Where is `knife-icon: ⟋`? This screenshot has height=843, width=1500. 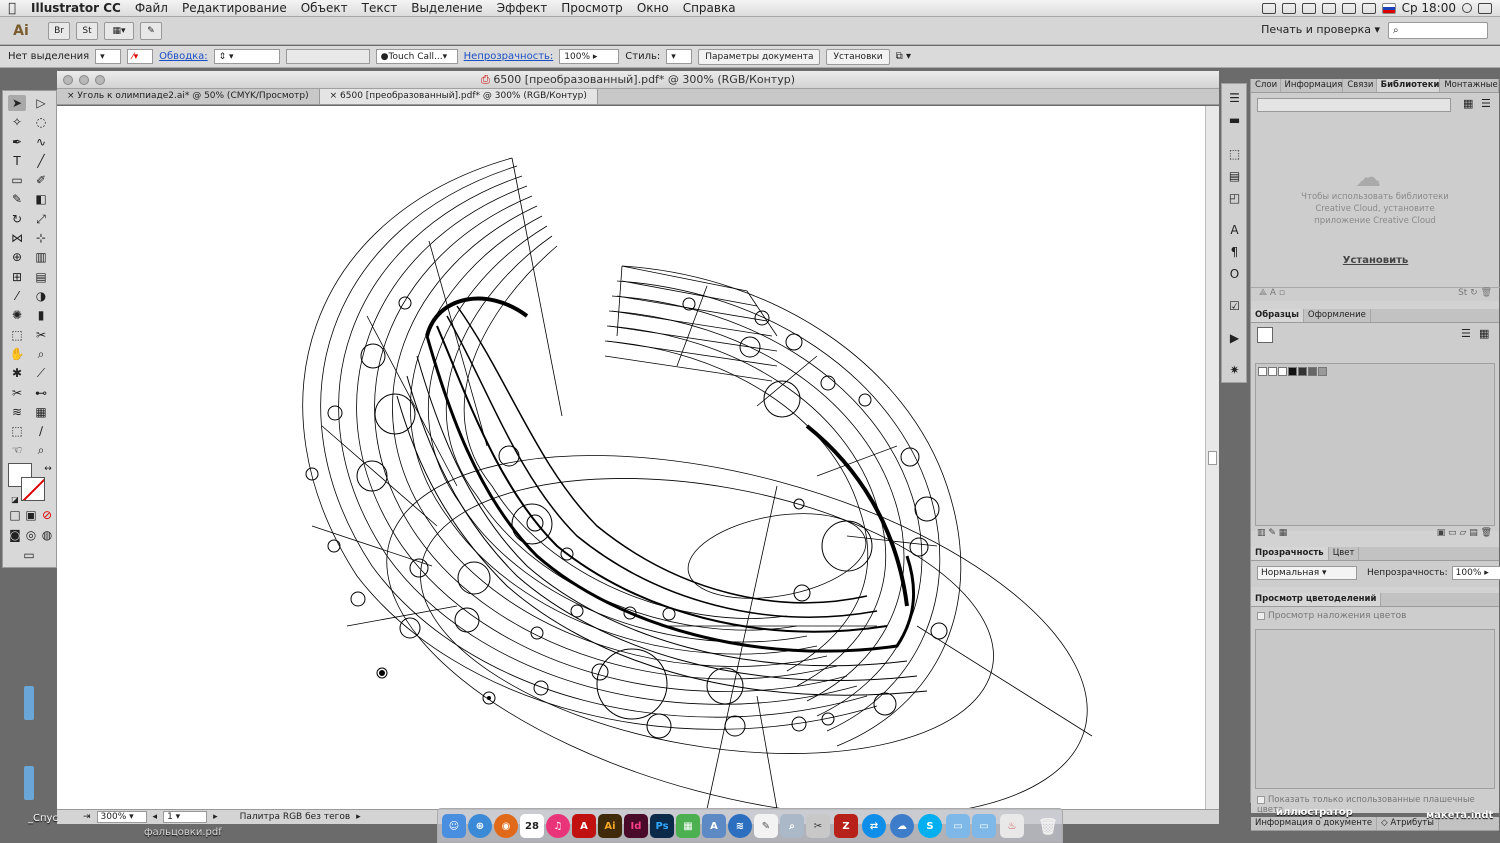 knife-icon: ⟋ is located at coordinates (41, 373).